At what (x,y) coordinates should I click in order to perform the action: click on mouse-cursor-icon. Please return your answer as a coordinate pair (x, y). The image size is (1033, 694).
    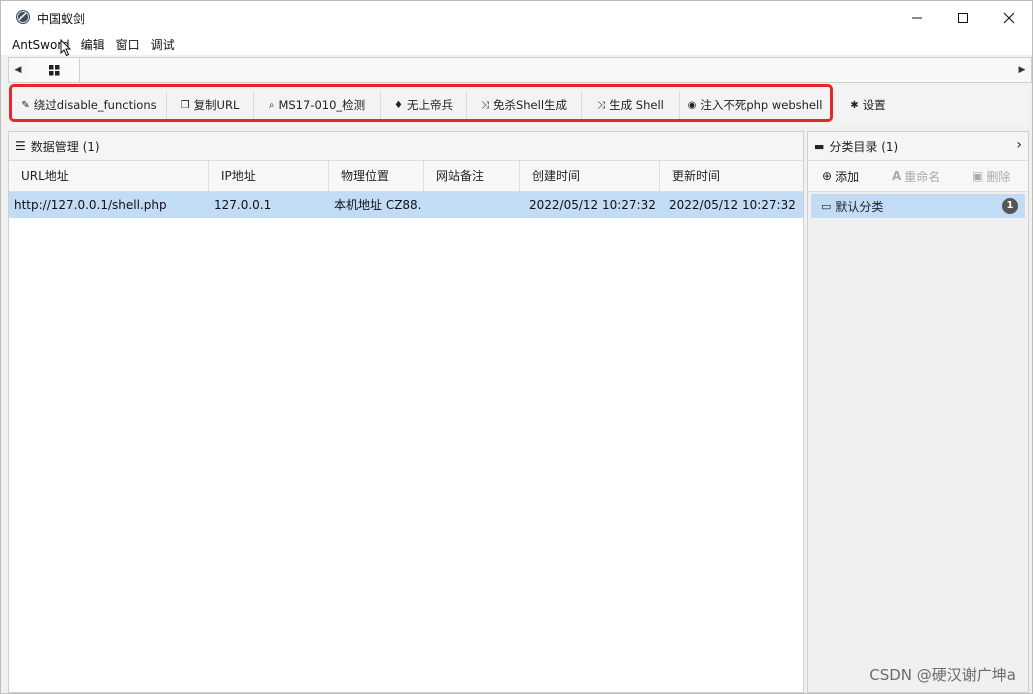
    Looking at the image, I should click on (66, 48).